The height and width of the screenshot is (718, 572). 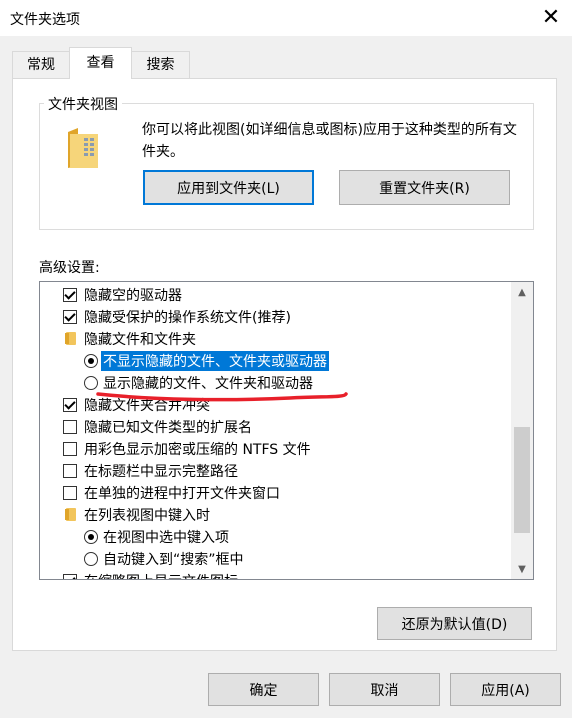 What do you see at coordinates (329, 141) in the screenshot?
I see `folder-views-description: 你可以将此视图(如详细信息或图标)应用于这种类型的所有文件夹。` at bounding box center [329, 141].